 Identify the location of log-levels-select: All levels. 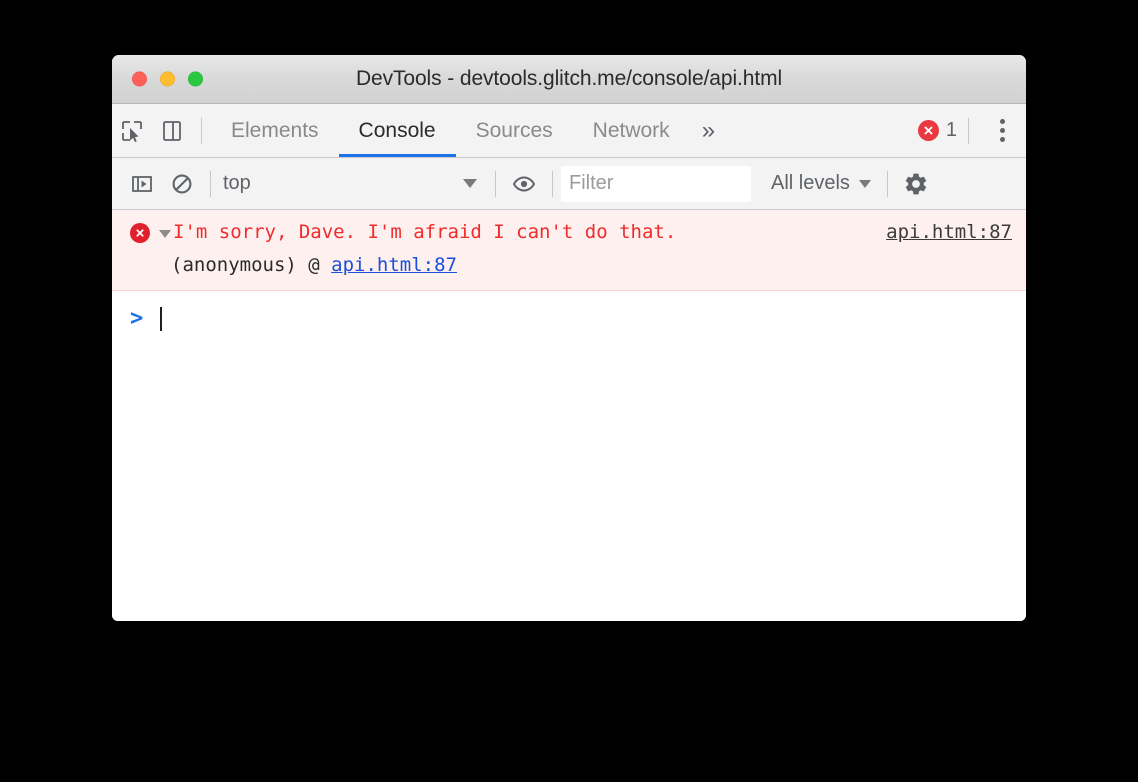
(821, 184).